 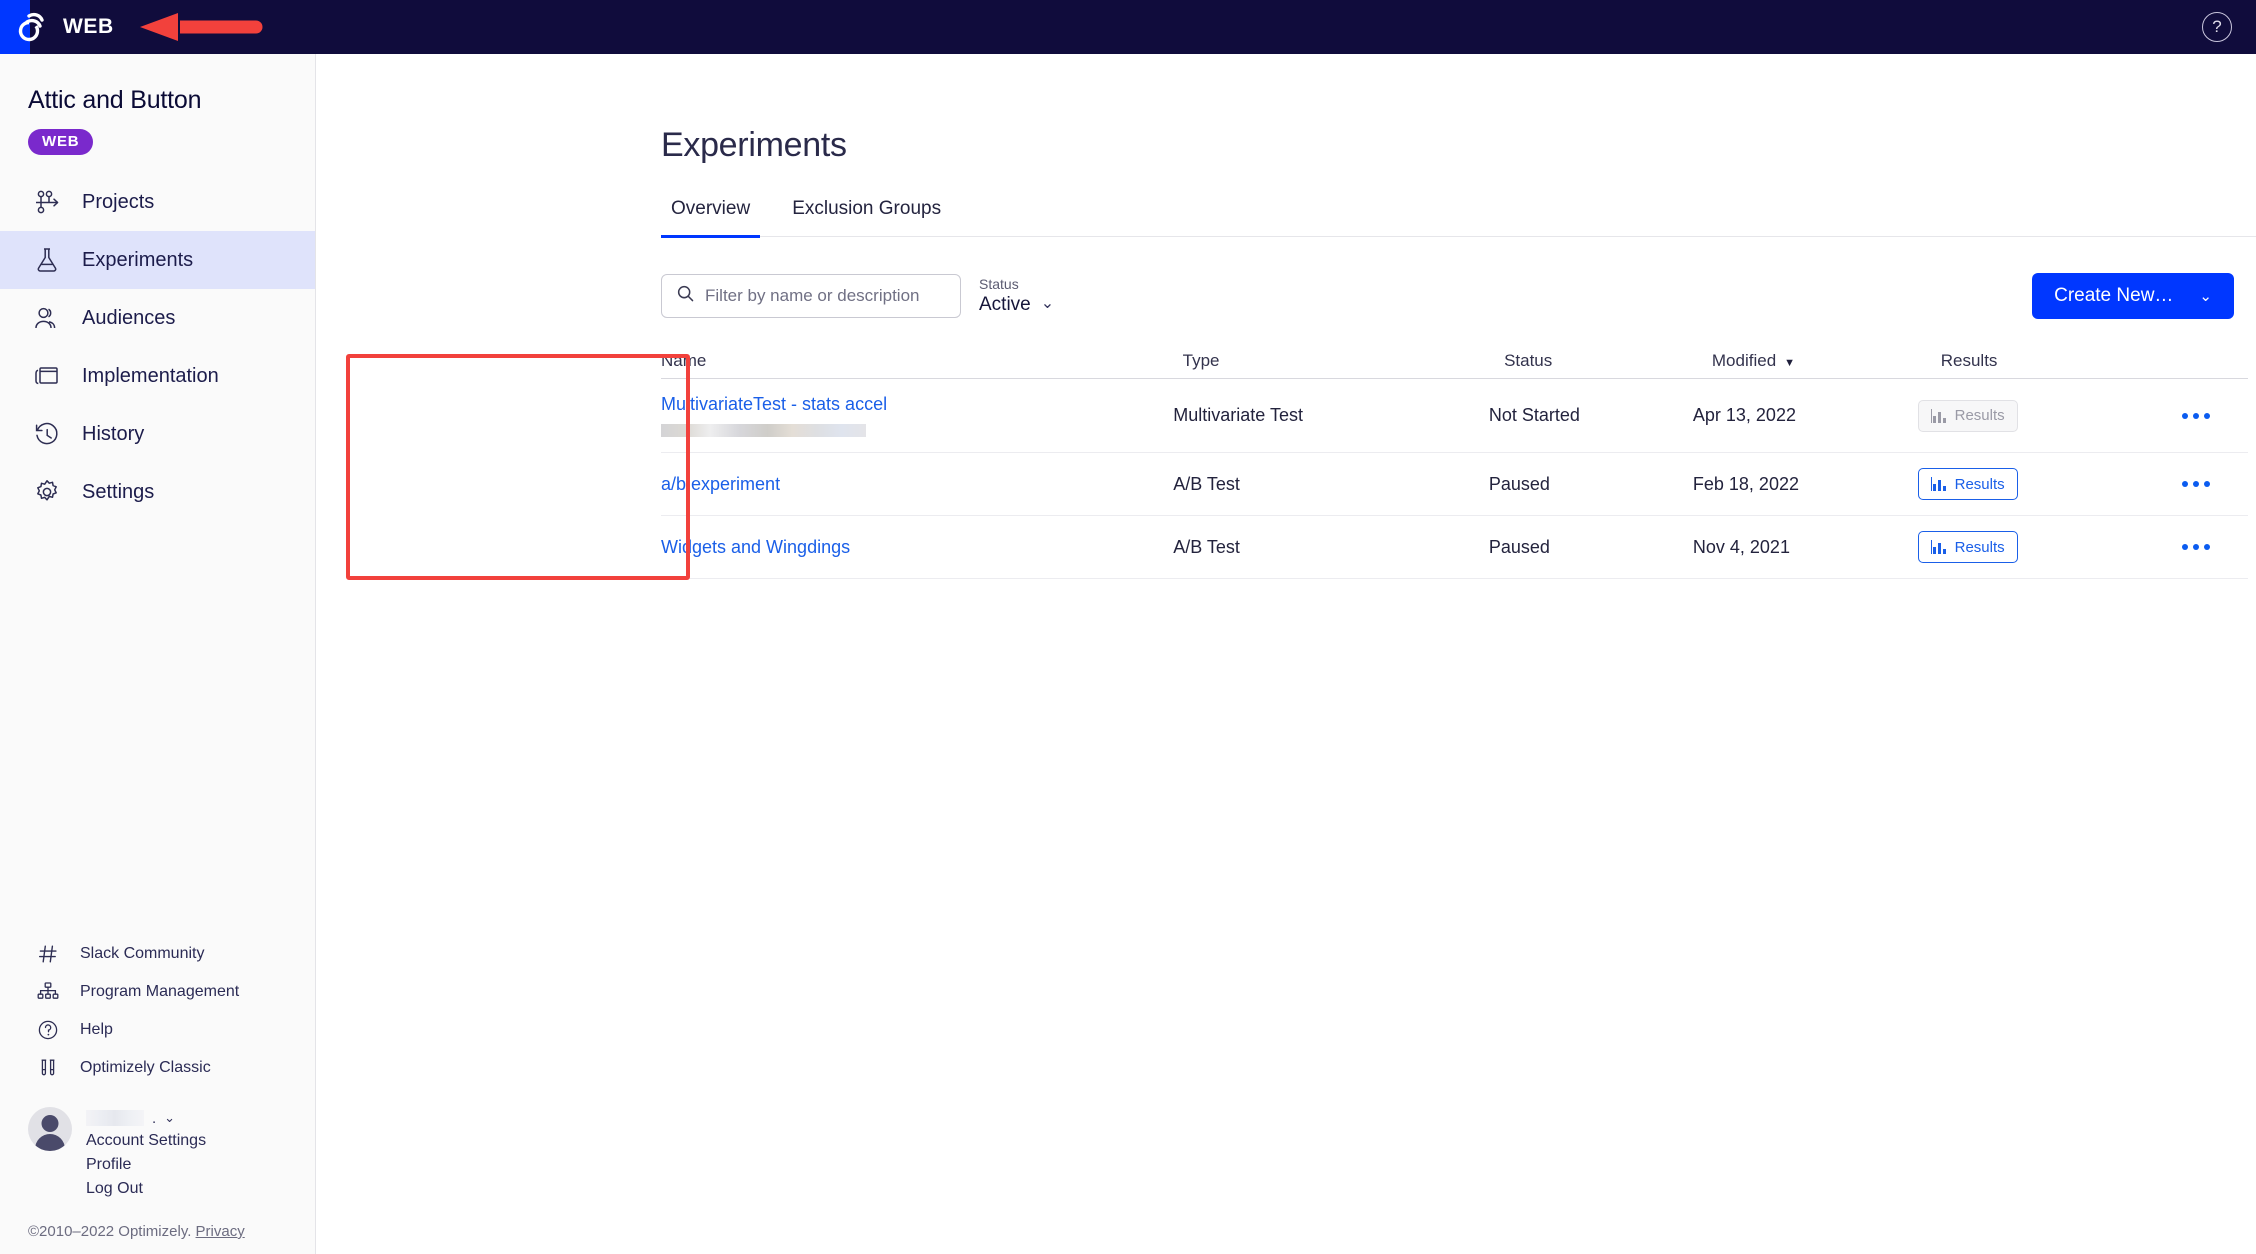 What do you see at coordinates (711, 218) in the screenshot?
I see `tab-overview: Overview` at bounding box center [711, 218].